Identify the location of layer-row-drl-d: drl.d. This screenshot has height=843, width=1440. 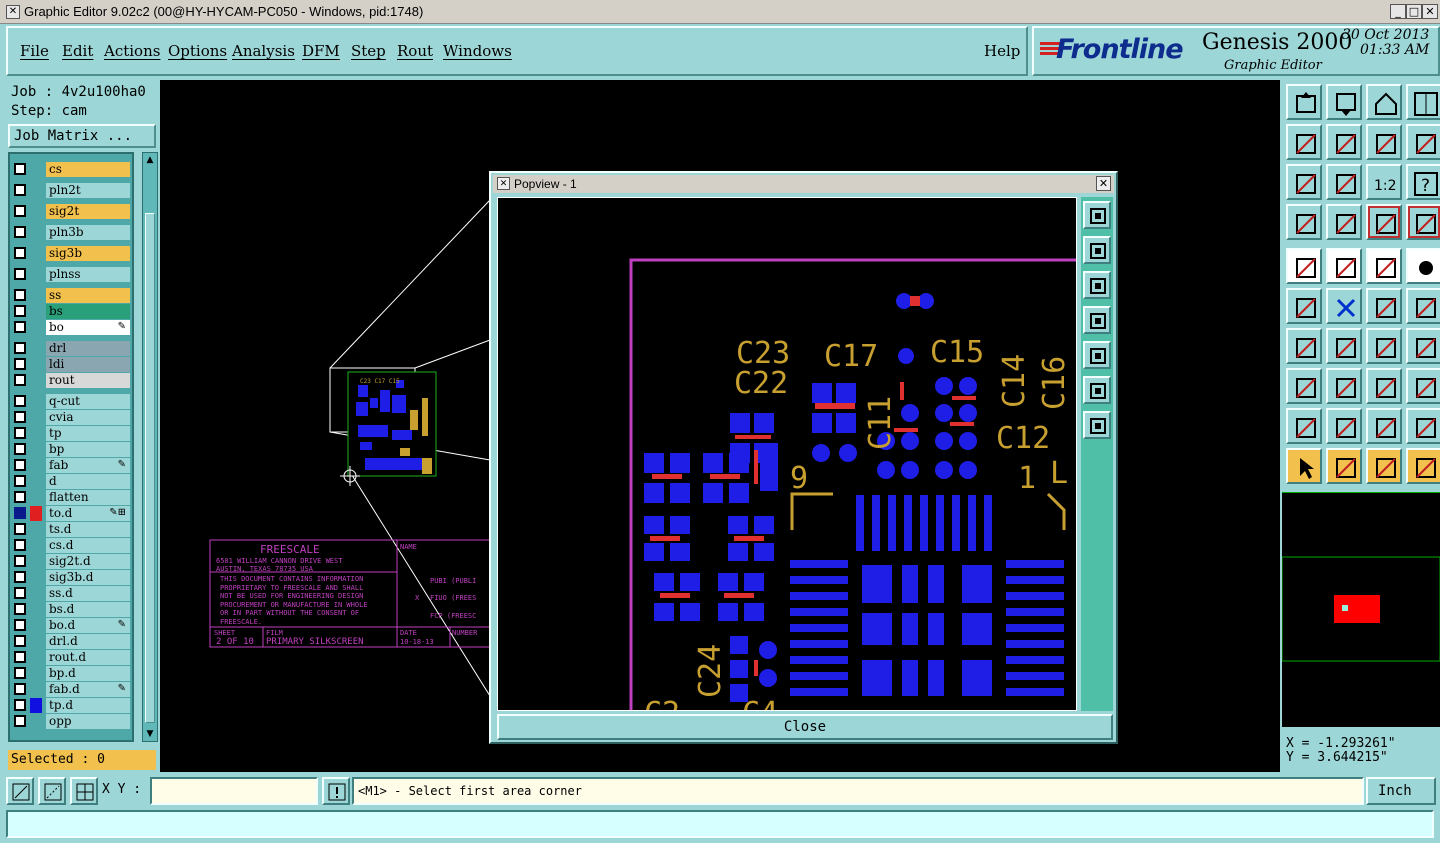
(71, 641).